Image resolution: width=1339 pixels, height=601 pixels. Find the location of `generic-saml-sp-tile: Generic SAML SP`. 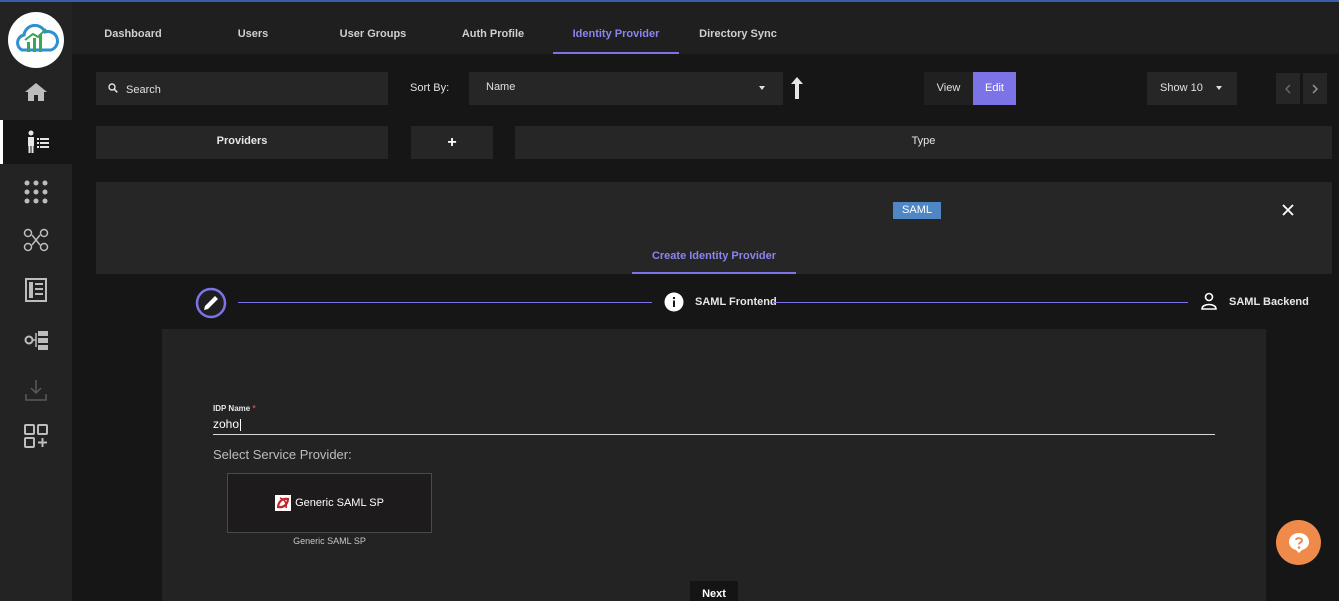

generic-saml-sp-tile: Generic SAML SP is located at coordinates (329, 503).